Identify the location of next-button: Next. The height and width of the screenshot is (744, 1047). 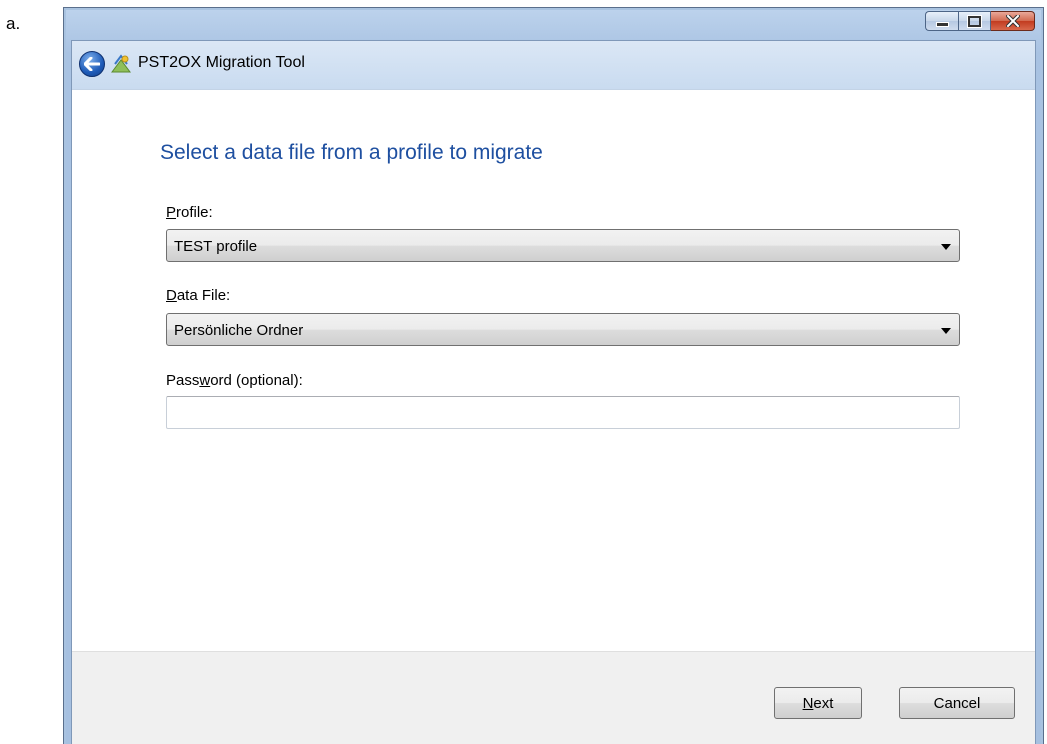
(818, 703).